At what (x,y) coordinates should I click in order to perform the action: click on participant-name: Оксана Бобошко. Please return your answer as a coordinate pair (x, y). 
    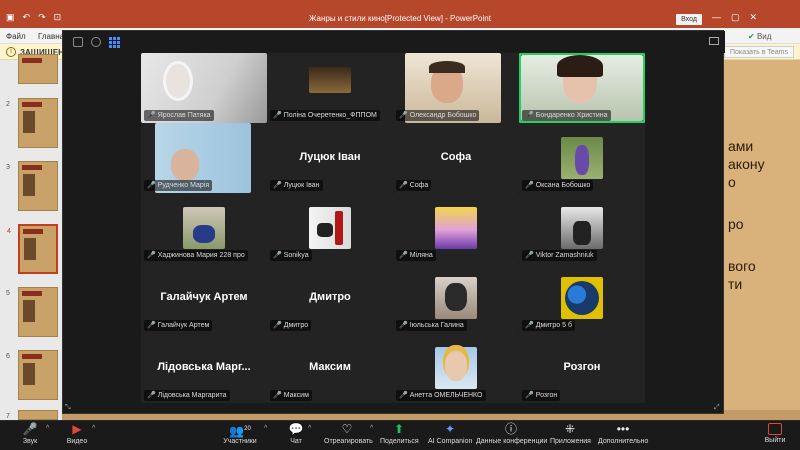
    Looking at the image, I should click on (563, 185).